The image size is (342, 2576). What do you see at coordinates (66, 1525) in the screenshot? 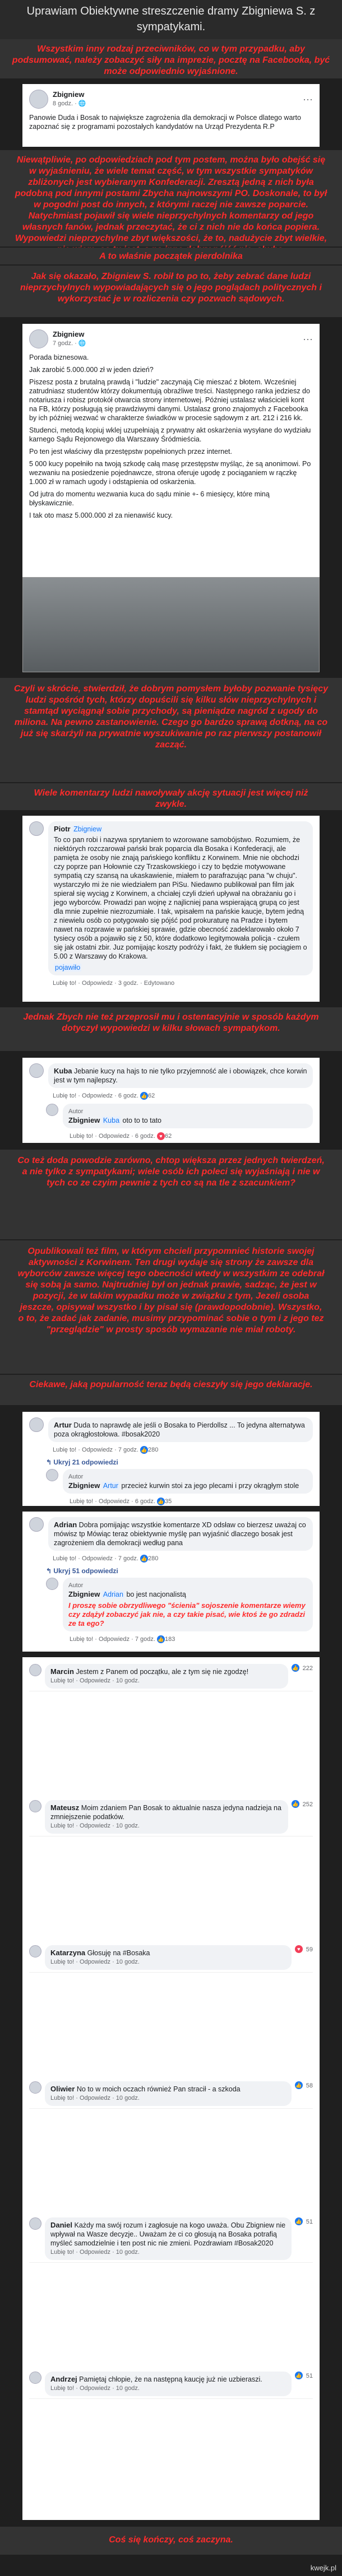
I see `comment-author: Adrian` at bounding box center [66, 1525].